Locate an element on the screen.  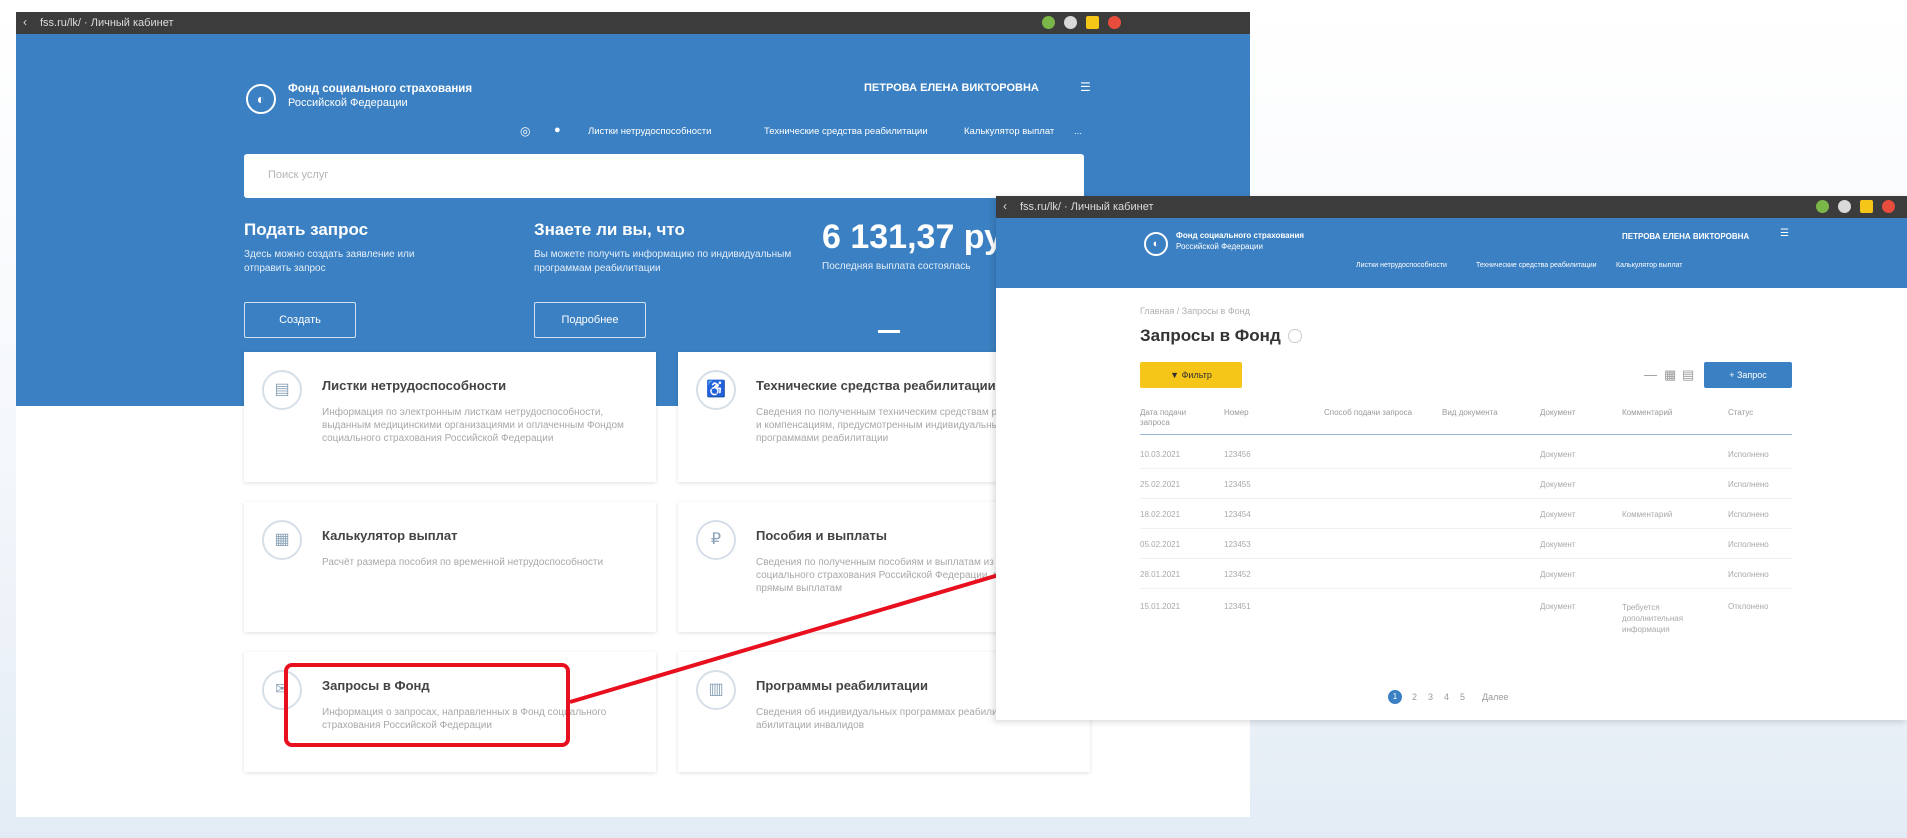
cell-number: 123454 is located at coordinates (1237, 514).